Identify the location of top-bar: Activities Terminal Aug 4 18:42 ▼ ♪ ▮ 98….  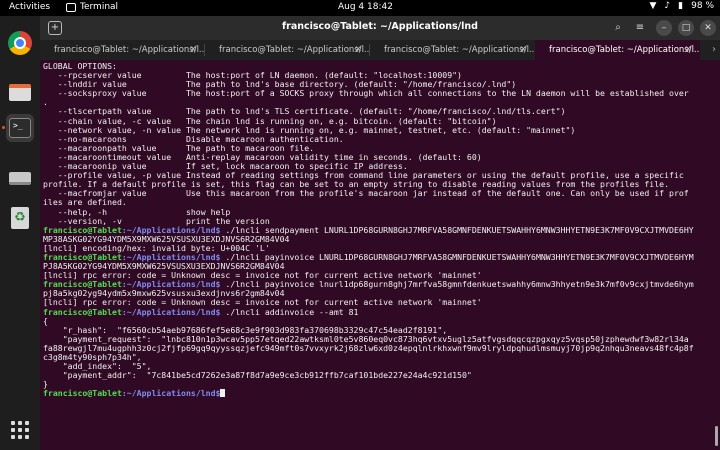
(360, 8).